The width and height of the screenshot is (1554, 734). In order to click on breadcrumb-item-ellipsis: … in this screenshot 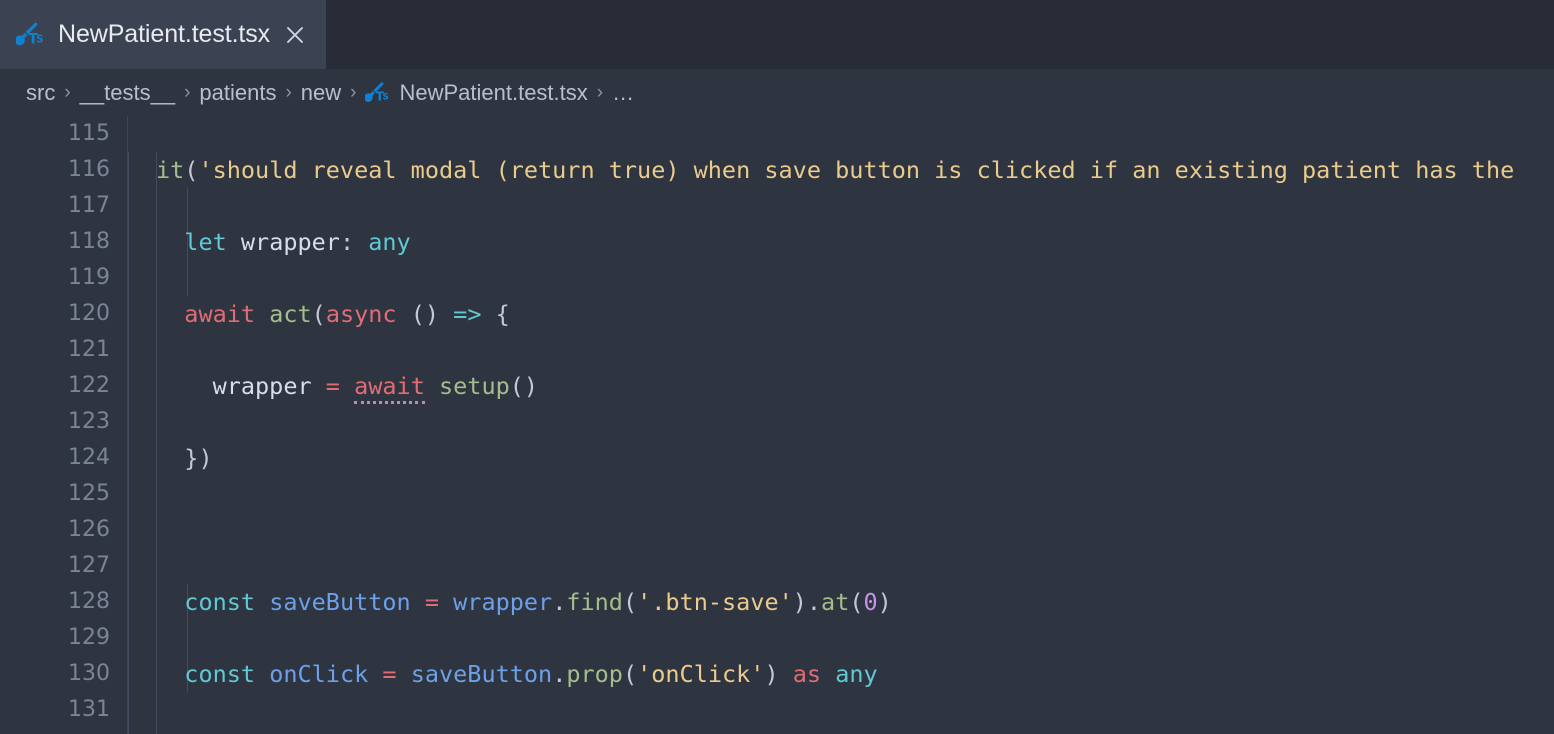, I will do `click(623, 92)`.